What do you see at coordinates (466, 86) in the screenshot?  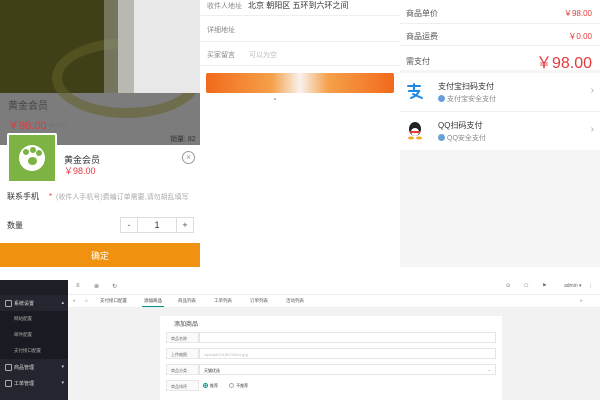 I see `alipay-title: 支付宝扫码支付` at bounding box center [466, 86].